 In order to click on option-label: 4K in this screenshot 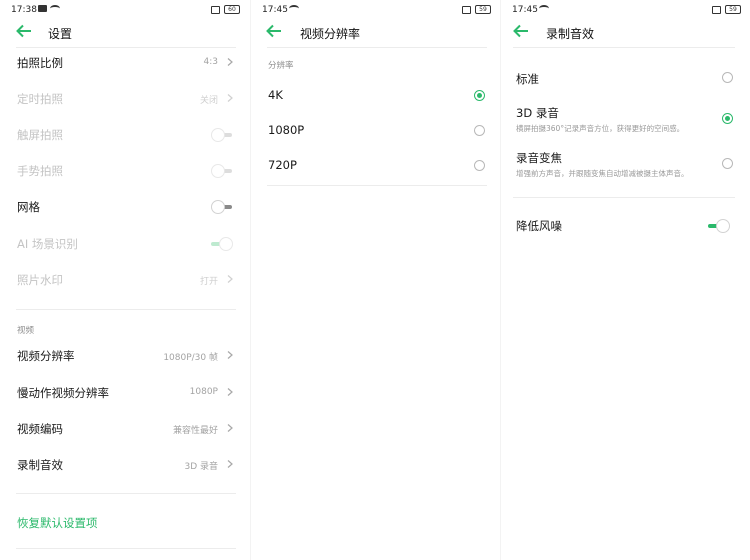, I will do `click(275, 95)`.